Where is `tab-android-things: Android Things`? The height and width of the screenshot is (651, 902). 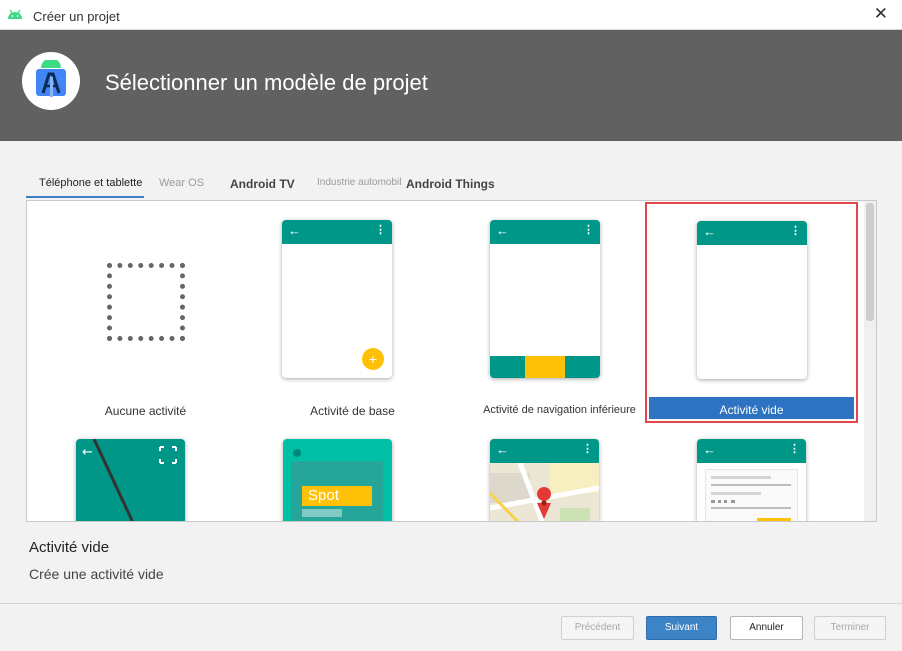
tab-android-things: Android Things is located at coordinates (450, 184).